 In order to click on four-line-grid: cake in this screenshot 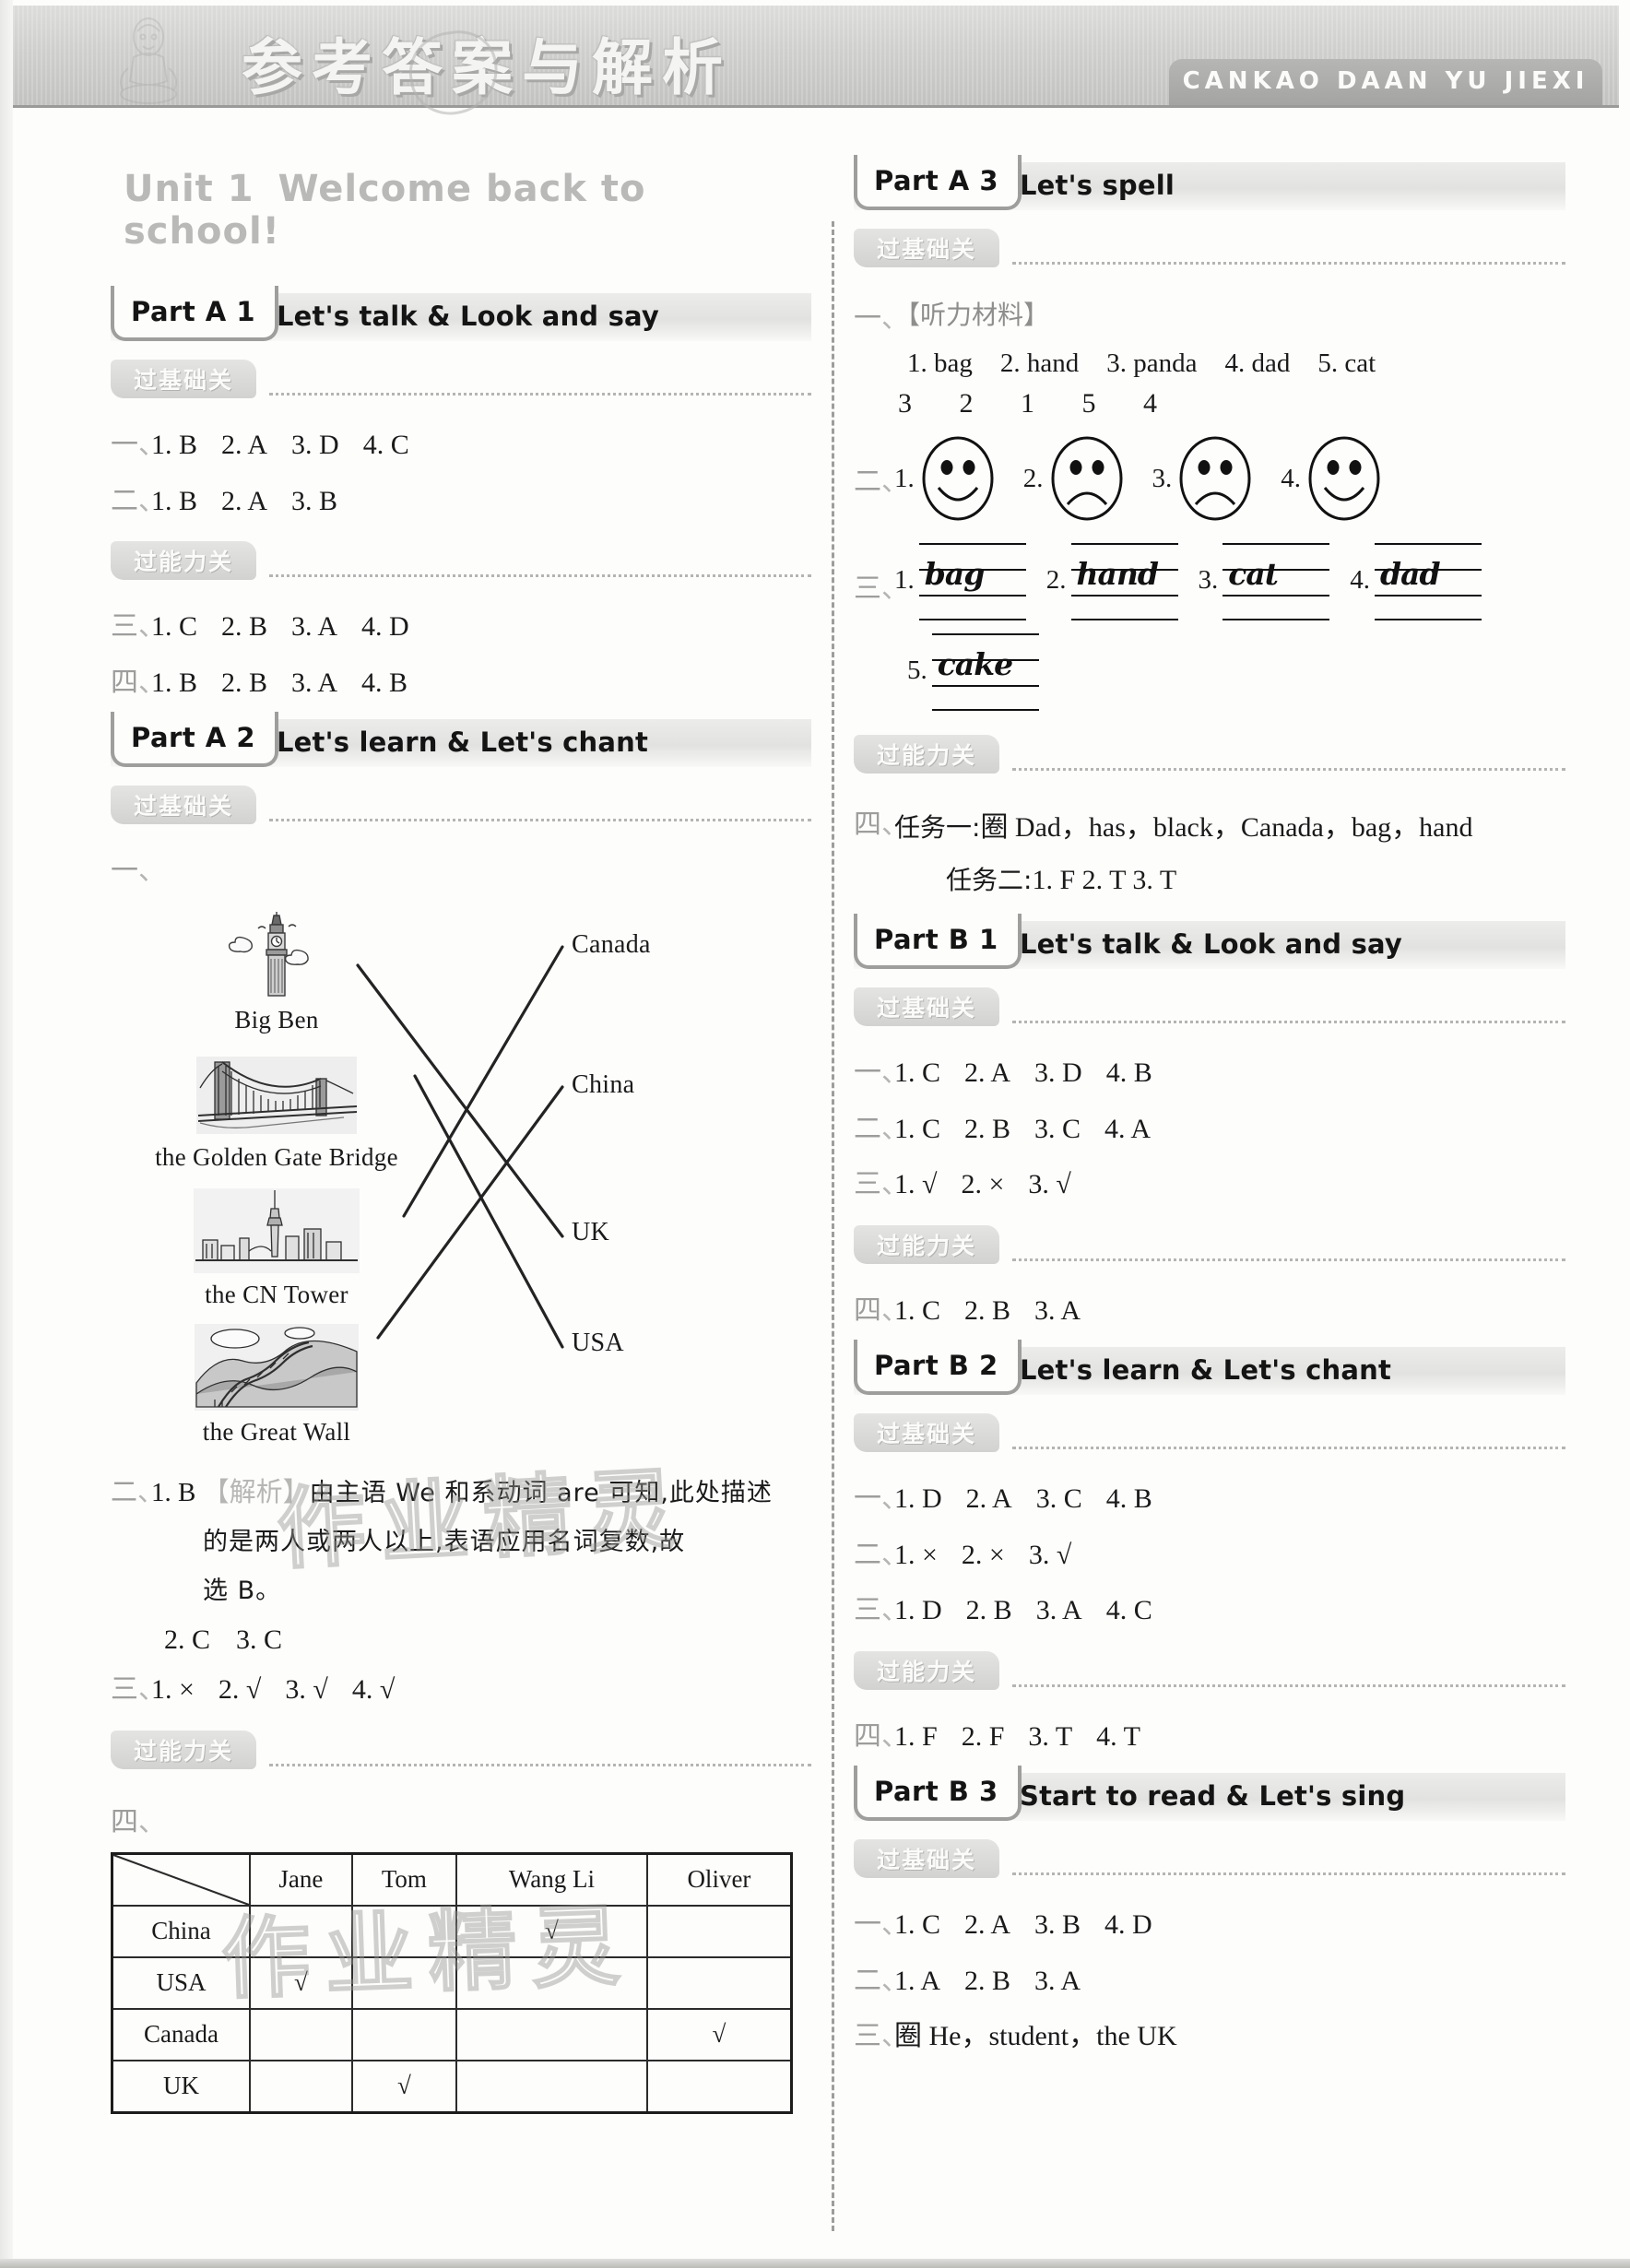, I will do `click(985, 671)`.